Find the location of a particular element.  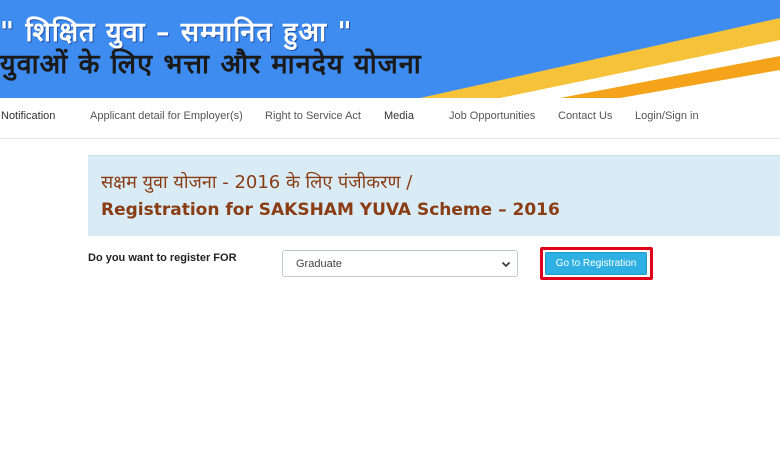

nav-notification: Notification is located at coordinates (28, 116).